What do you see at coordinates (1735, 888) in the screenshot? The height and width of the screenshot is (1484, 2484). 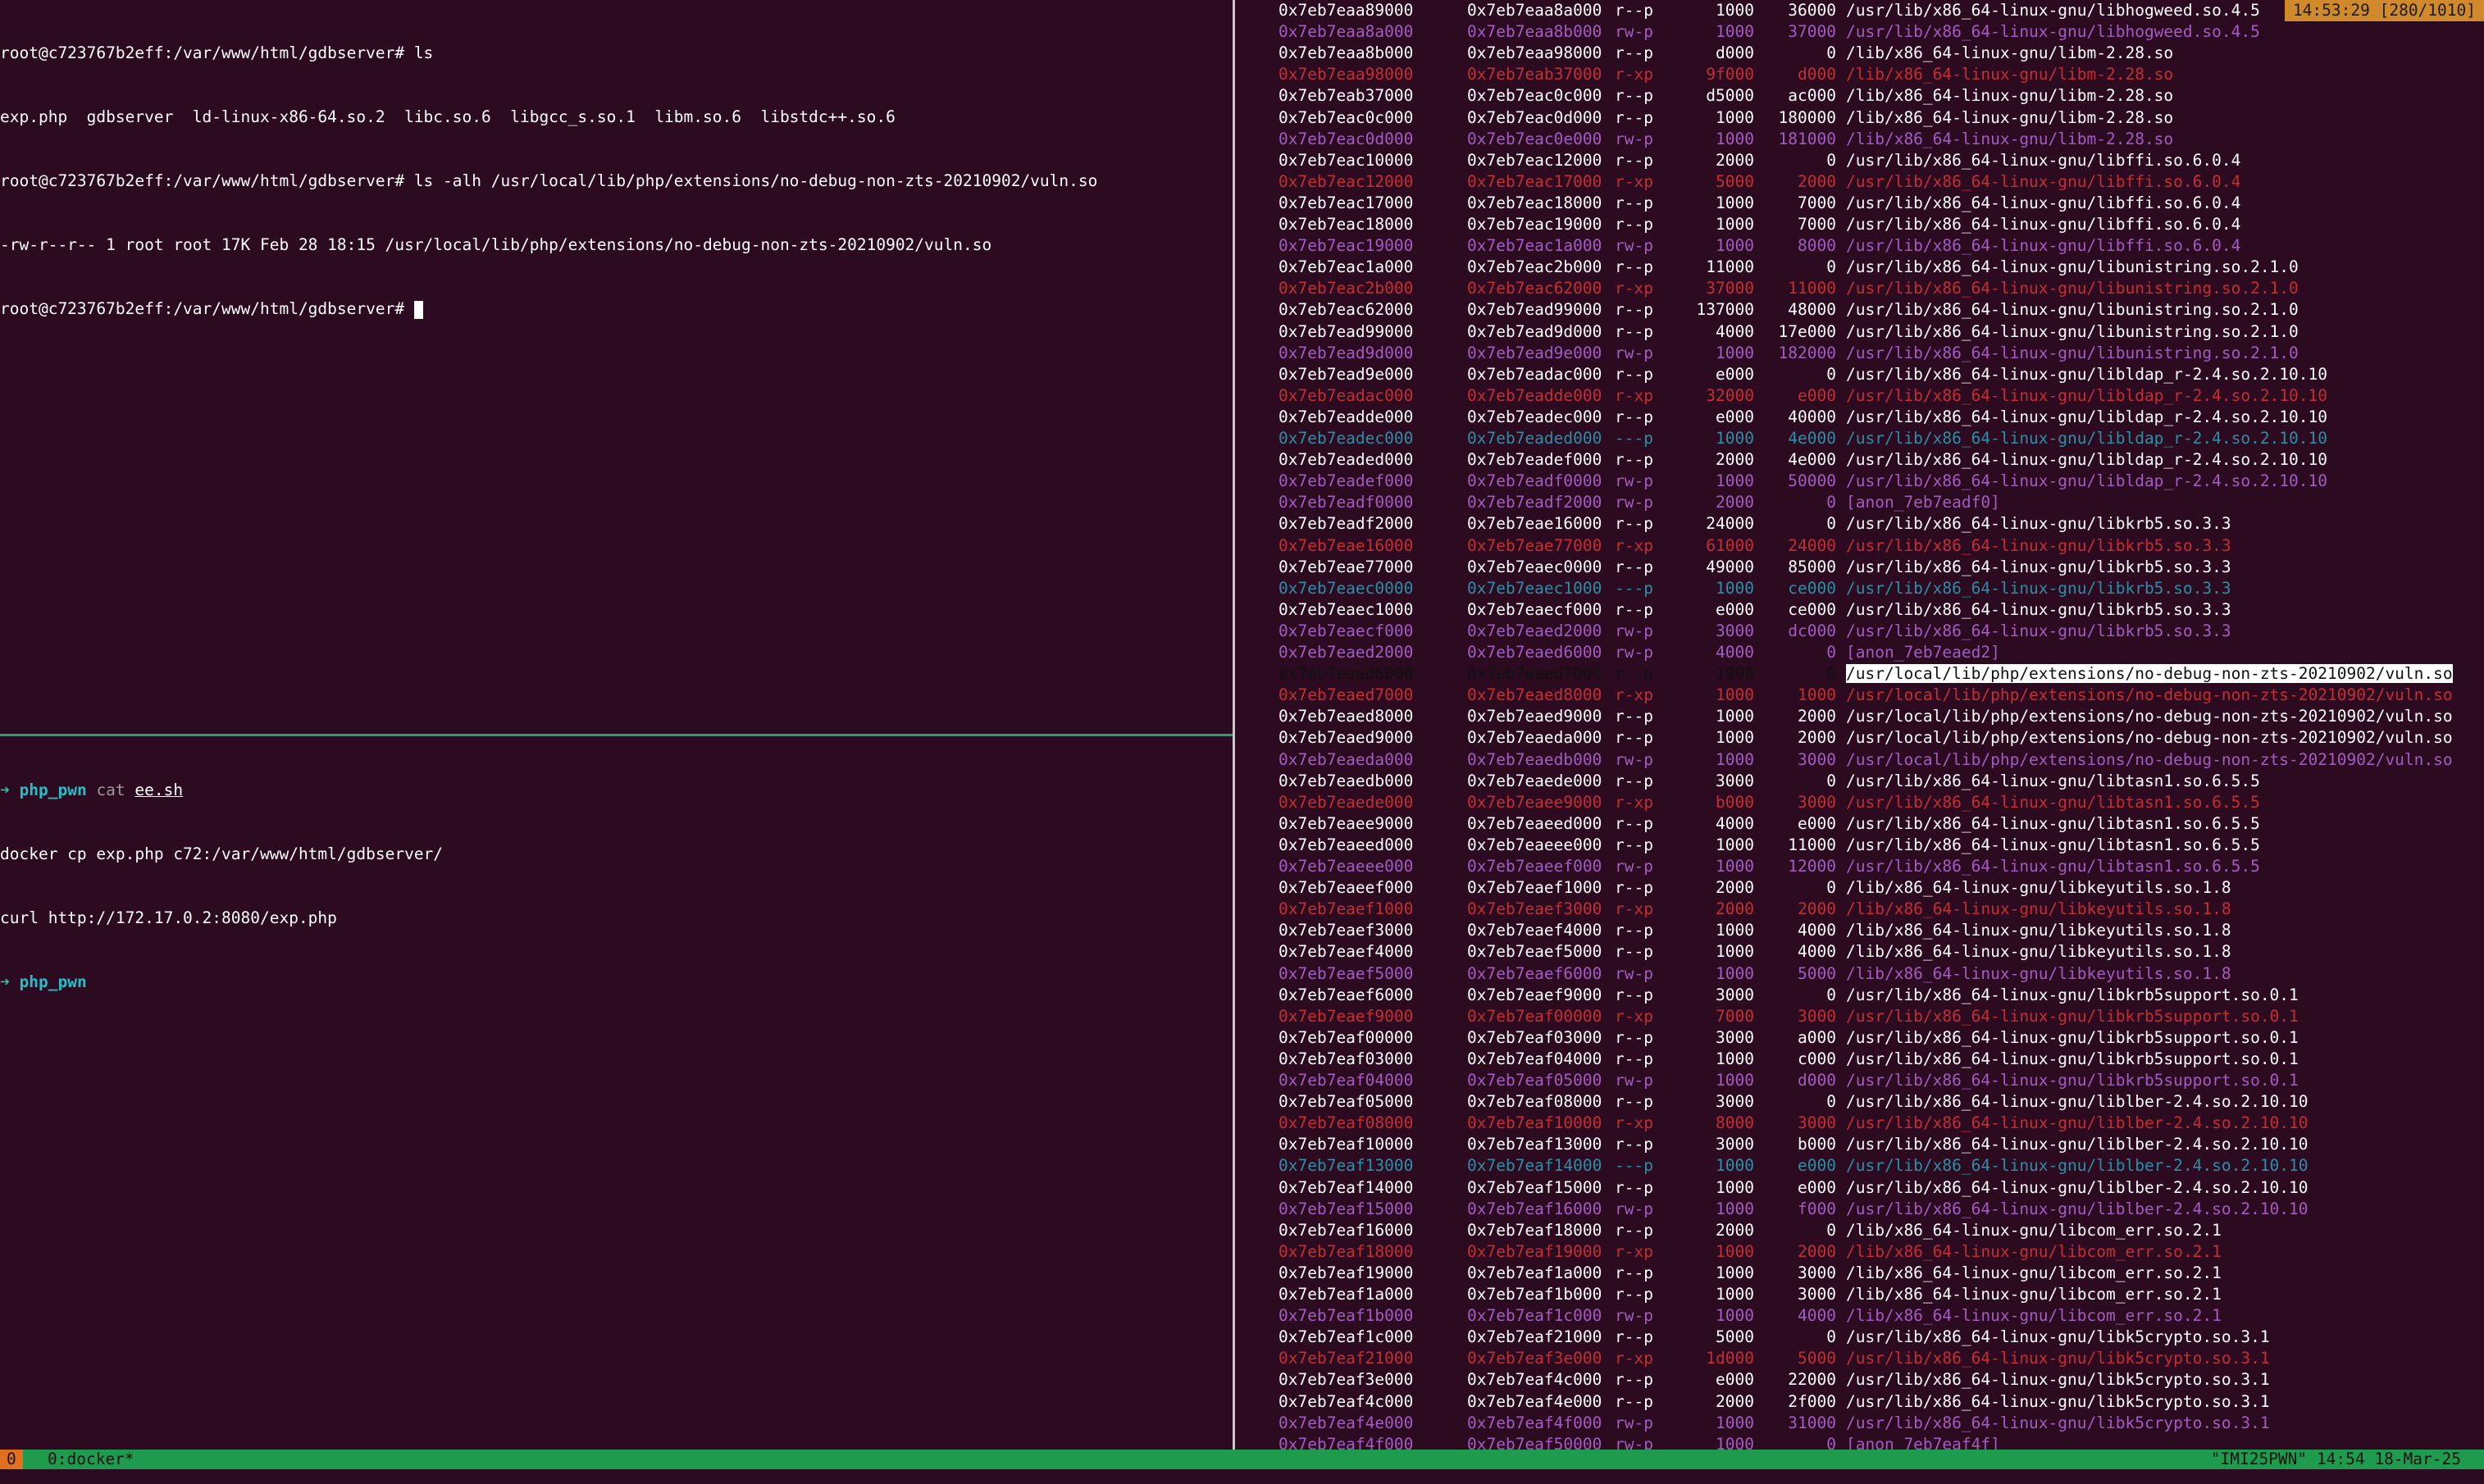 I see `map-size: 2000` at bounding box center [1735, 888].